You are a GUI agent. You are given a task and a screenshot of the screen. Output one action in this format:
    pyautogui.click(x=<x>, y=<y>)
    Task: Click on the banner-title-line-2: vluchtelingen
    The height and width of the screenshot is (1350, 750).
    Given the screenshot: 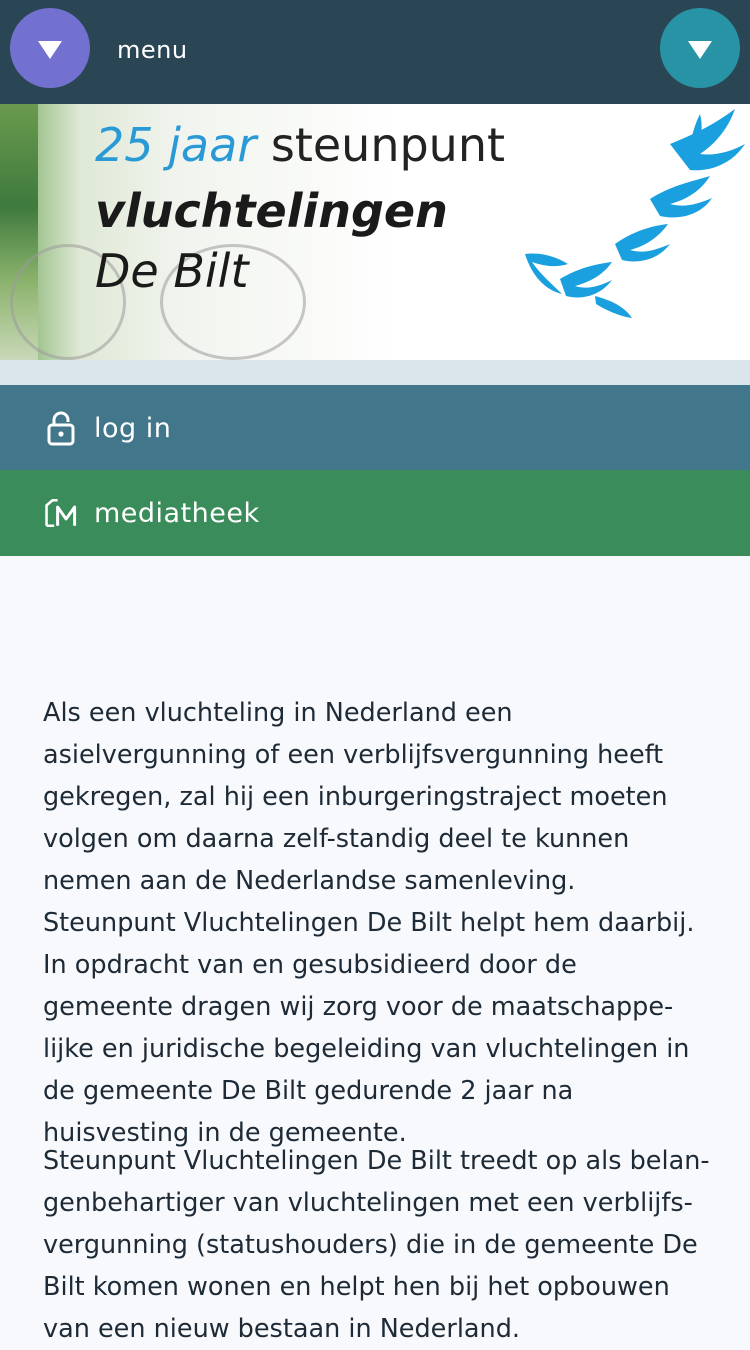 What is the action you would take?
    pyautogui.click(x=271, y=211)
    